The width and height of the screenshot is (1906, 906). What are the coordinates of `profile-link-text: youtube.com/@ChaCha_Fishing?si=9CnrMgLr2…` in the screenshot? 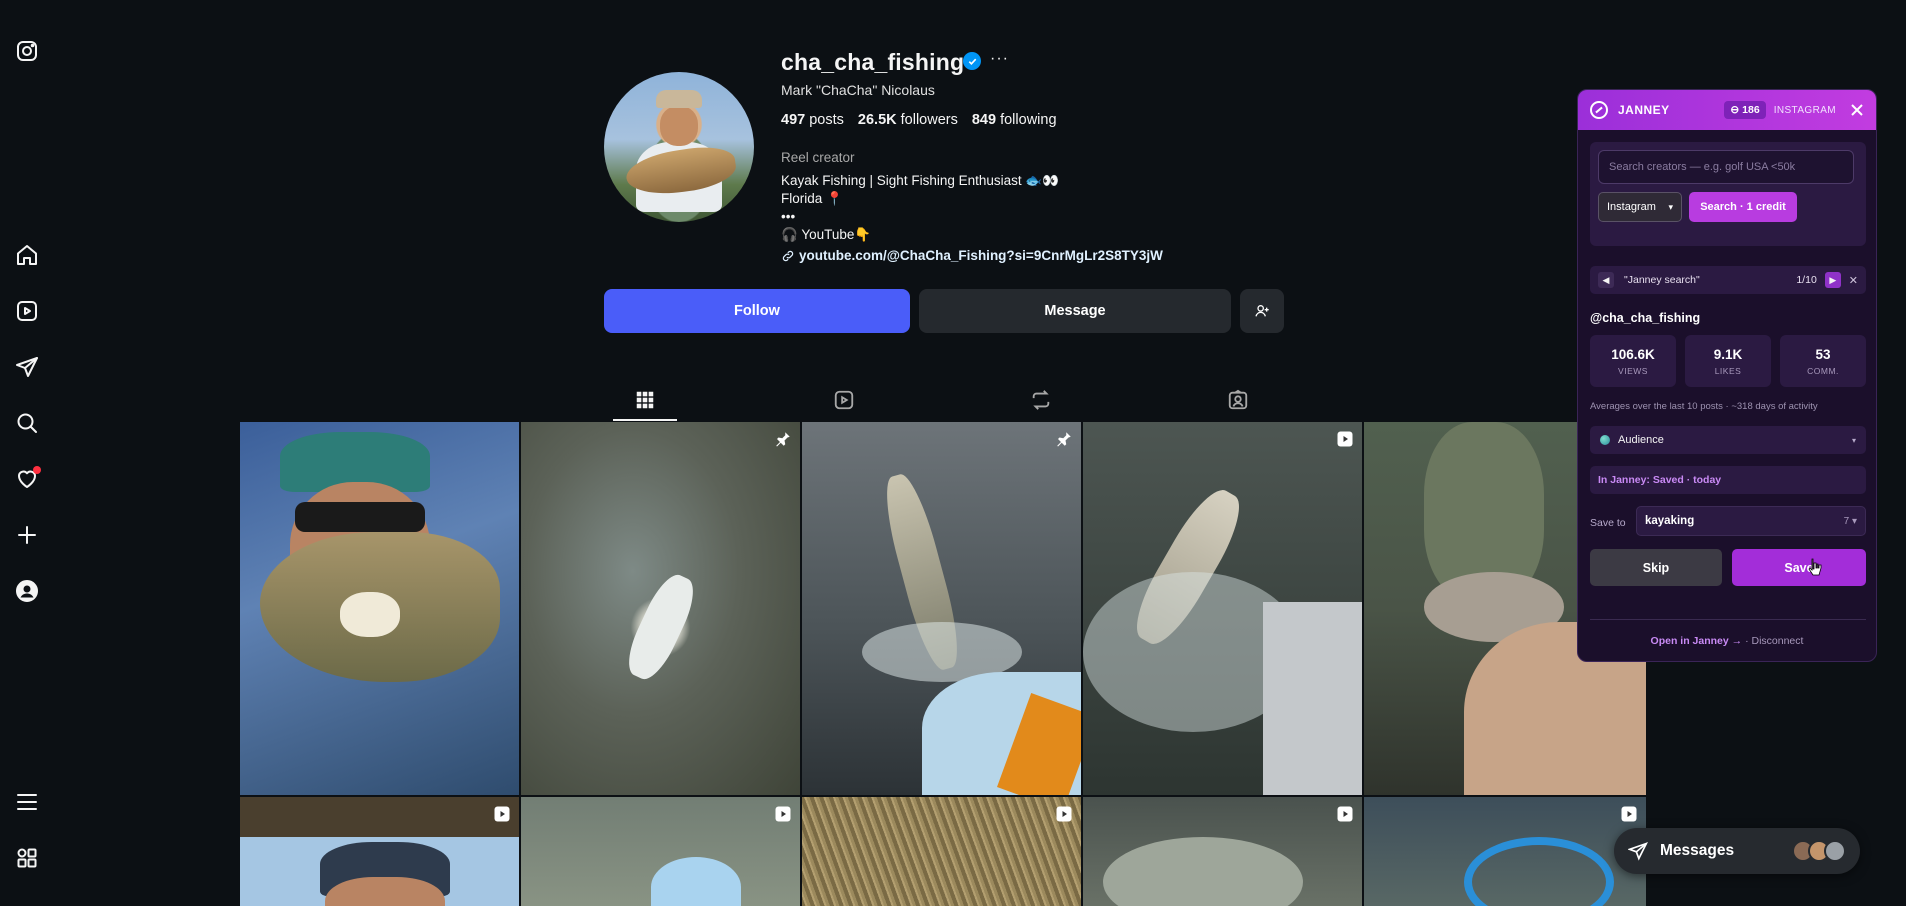 It's located at (981, 255).